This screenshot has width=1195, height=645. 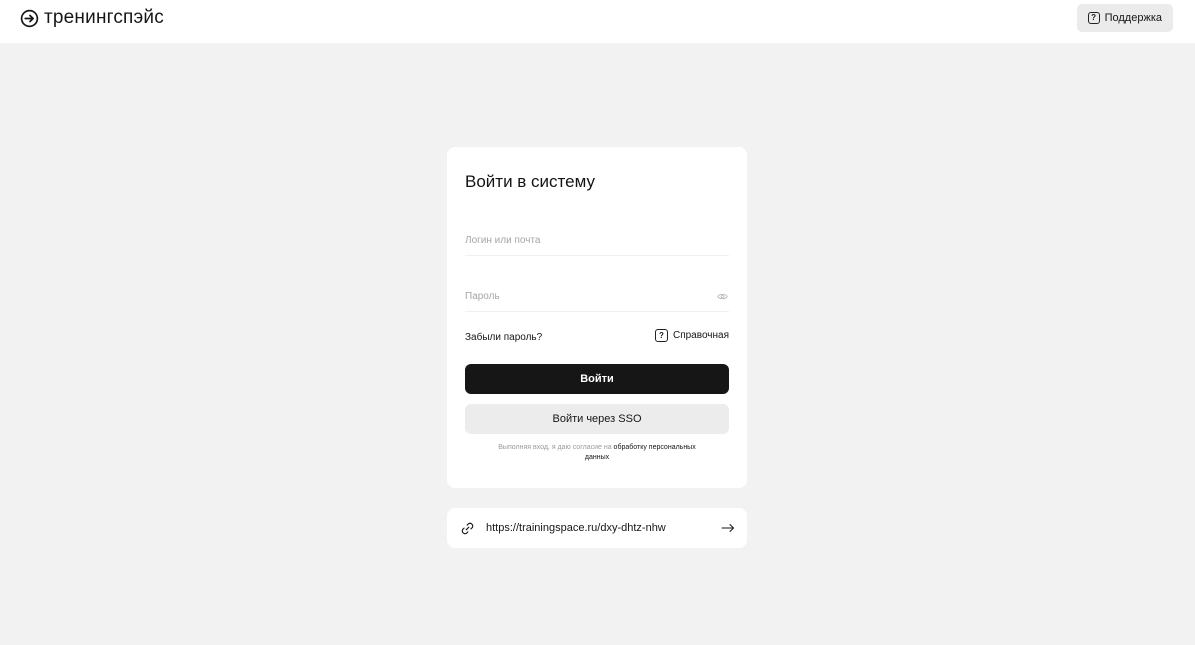 What do you see at coordinates (700, 335) in the screenshot?
I see `help-label: Справочная` at bounding box center [700, 335].